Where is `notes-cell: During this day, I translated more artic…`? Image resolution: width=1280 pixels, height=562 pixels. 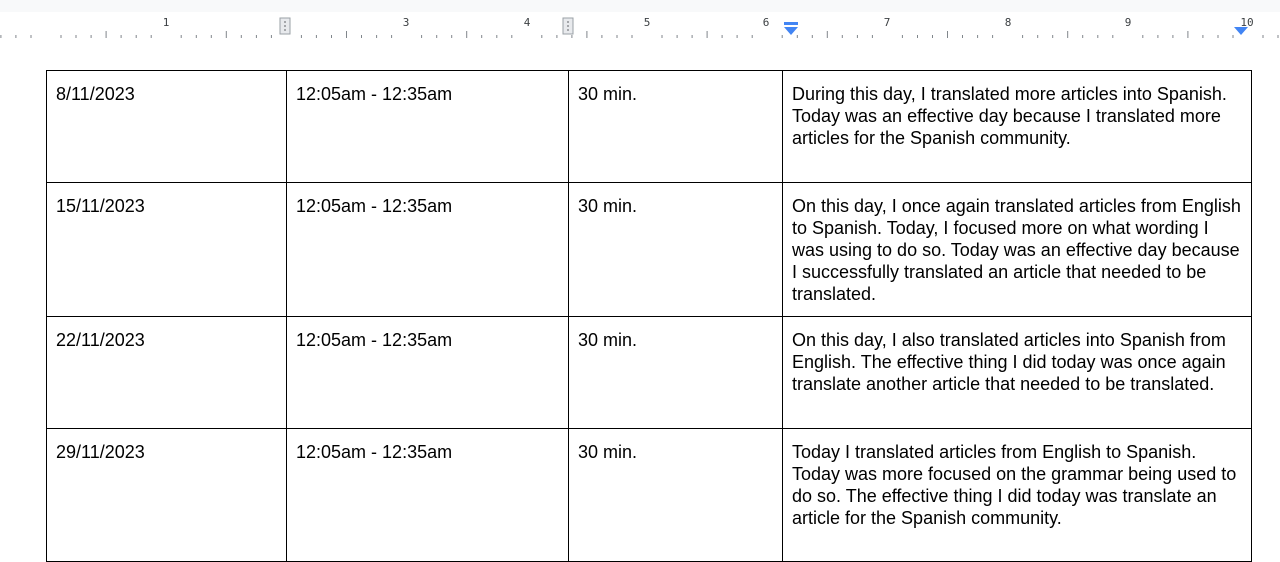 notes-cell: During this day, I translated more artic… is located at coordinates (1017, 126).